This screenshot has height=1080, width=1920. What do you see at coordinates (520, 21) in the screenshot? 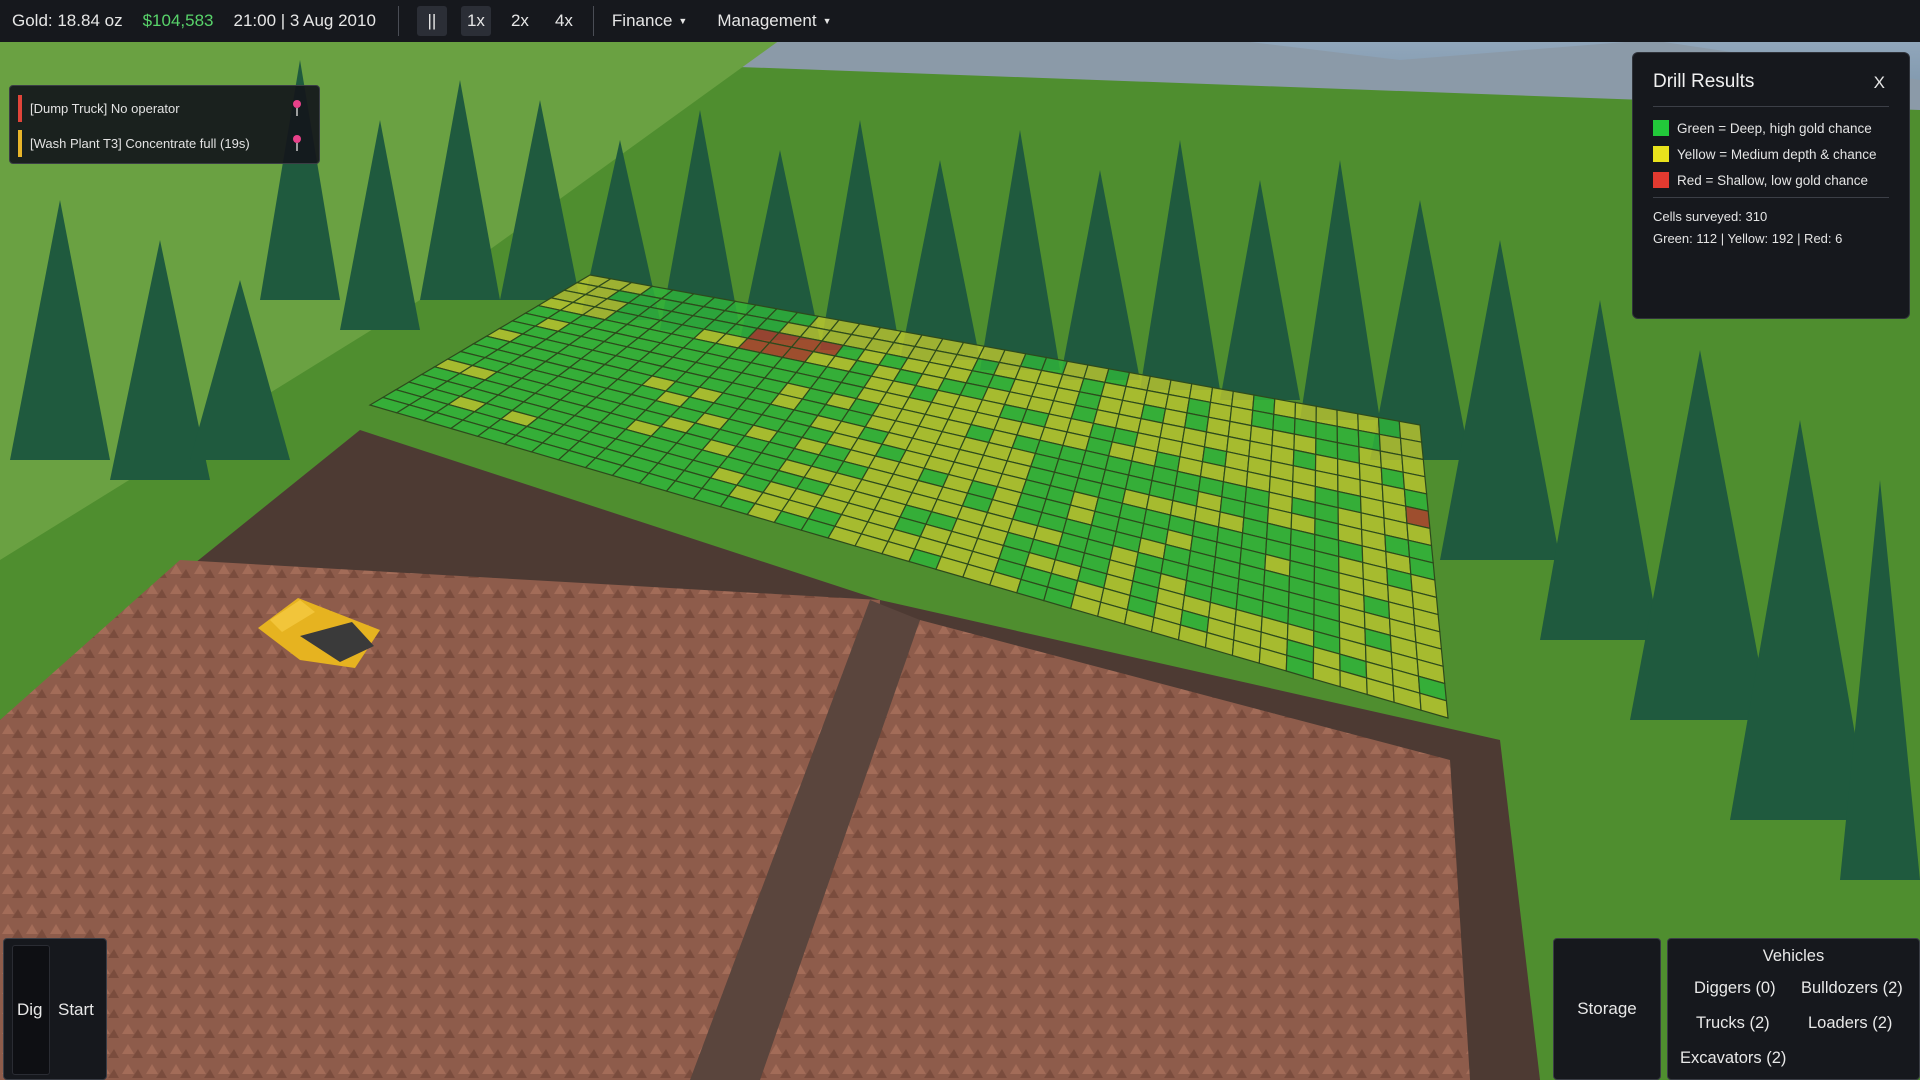
I see `speed-2x-button: 2x` at bounding box center [520, 21].